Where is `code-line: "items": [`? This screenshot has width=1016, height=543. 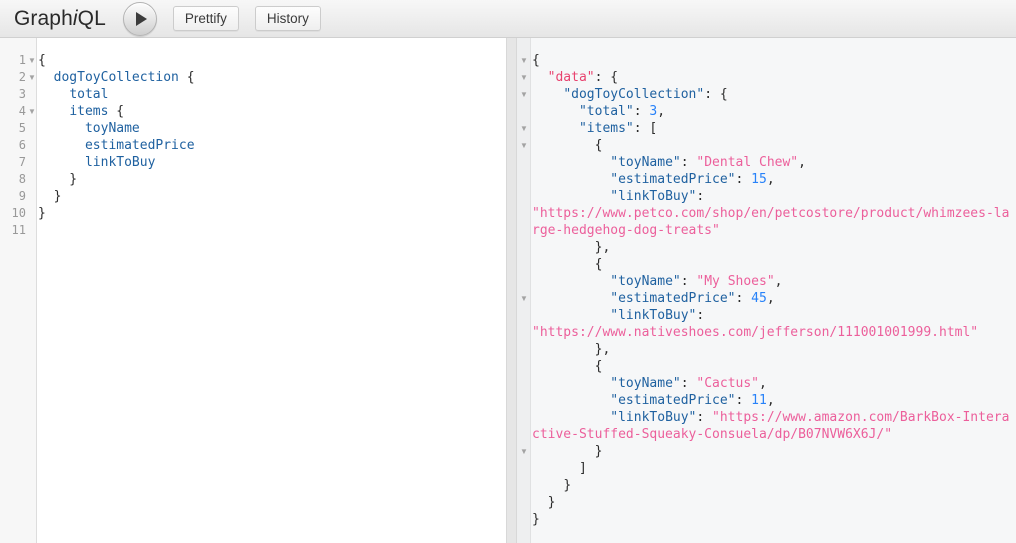 code-line: "items": [ is located at coordinates (774, 128).